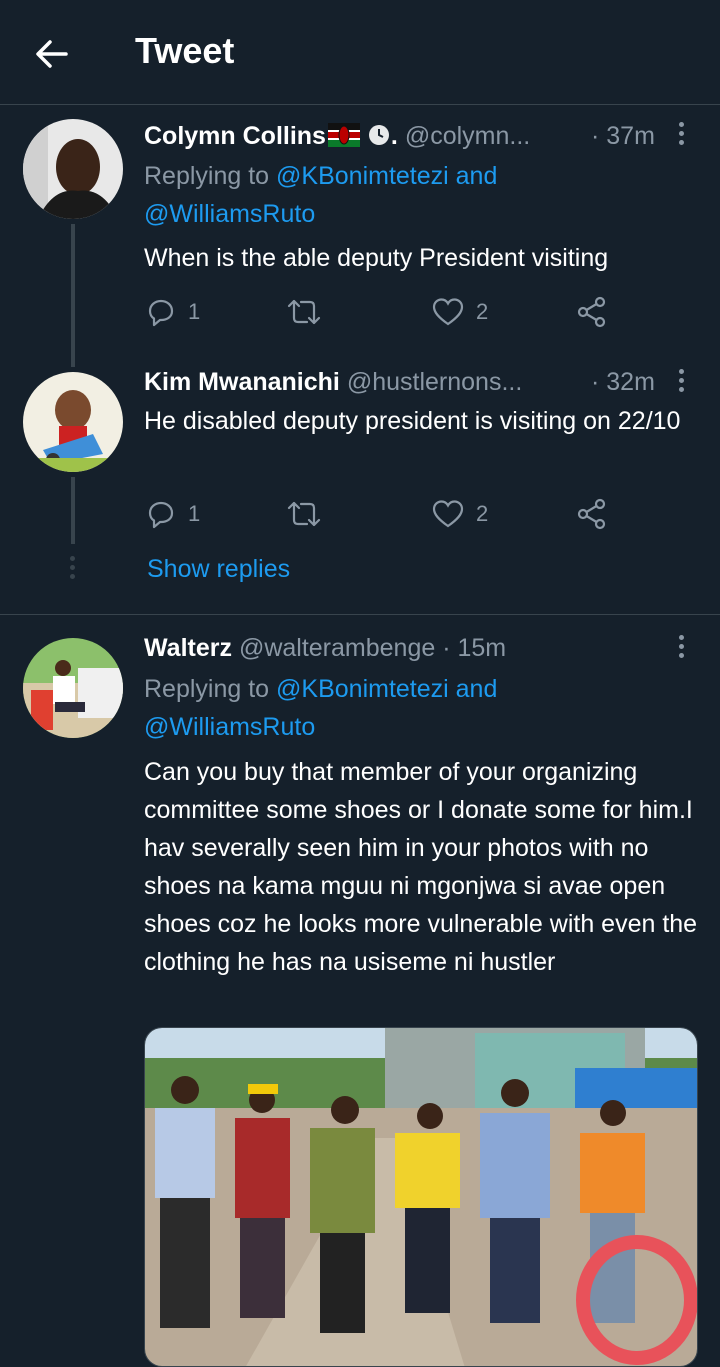  Describe the element at coordinates (379, 138) in the screenshot. I see `clock-icon` at that location.